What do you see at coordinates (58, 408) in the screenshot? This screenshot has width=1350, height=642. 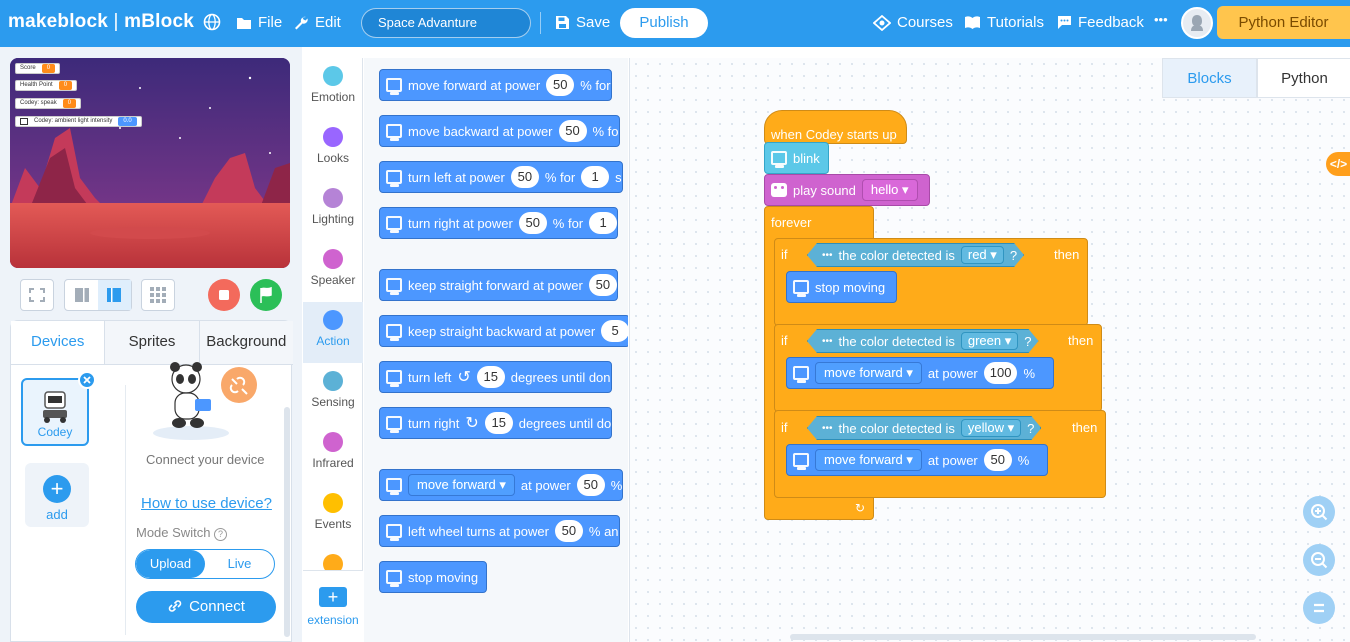 I see `device-card-codey: Codey` at bounding box center [58, 408].